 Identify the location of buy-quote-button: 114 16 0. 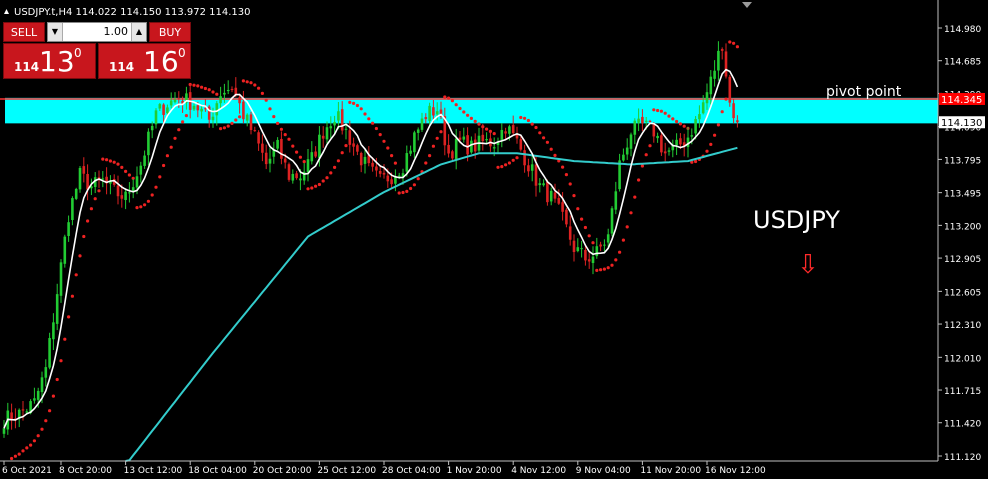
(144, 61).